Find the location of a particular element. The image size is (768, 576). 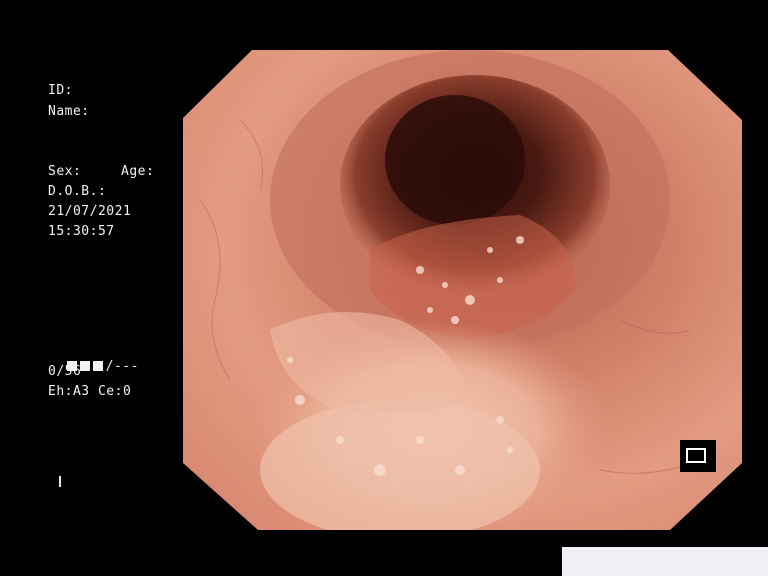

patient-sex-label: Sex: is located at coordinates (65, 171).